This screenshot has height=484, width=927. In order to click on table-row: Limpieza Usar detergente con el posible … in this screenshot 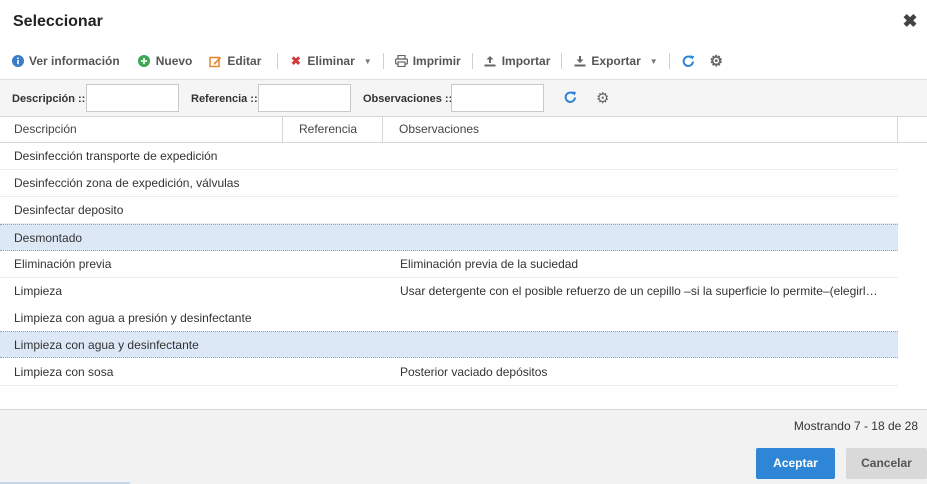, I will do `click(449, 291)`.